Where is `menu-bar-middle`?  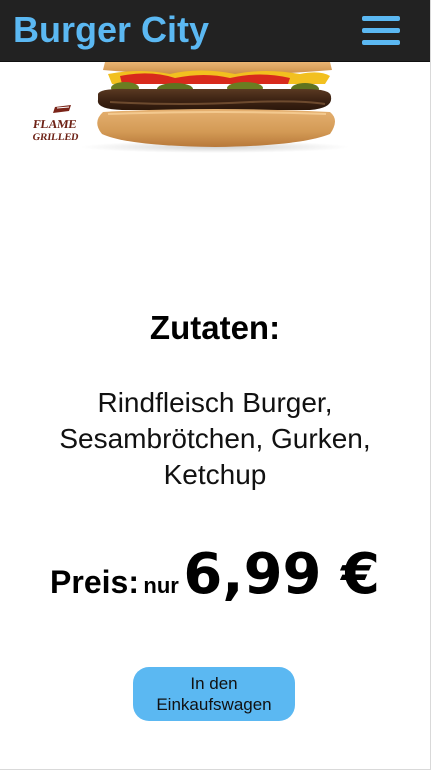 menu-bar-middle is located at coordinates (381, 30).